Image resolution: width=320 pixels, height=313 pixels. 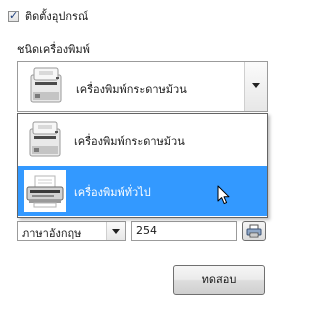 I want to click on test-button: ทดสอบ, so click(x=219, y=280).